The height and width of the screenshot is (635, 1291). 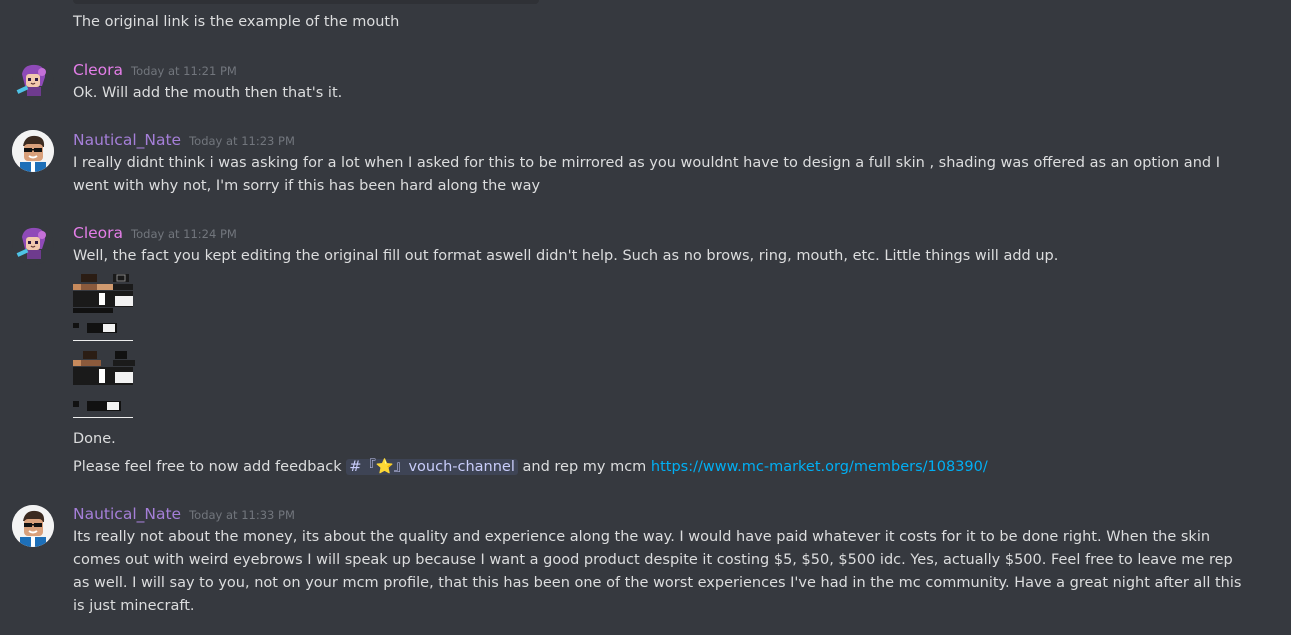 What do you see at coordinates (184, 140) in the screenshot?
I see `message-header: Nautical_Nate Today at 11:23 PM` at bounding box center [184, 140].